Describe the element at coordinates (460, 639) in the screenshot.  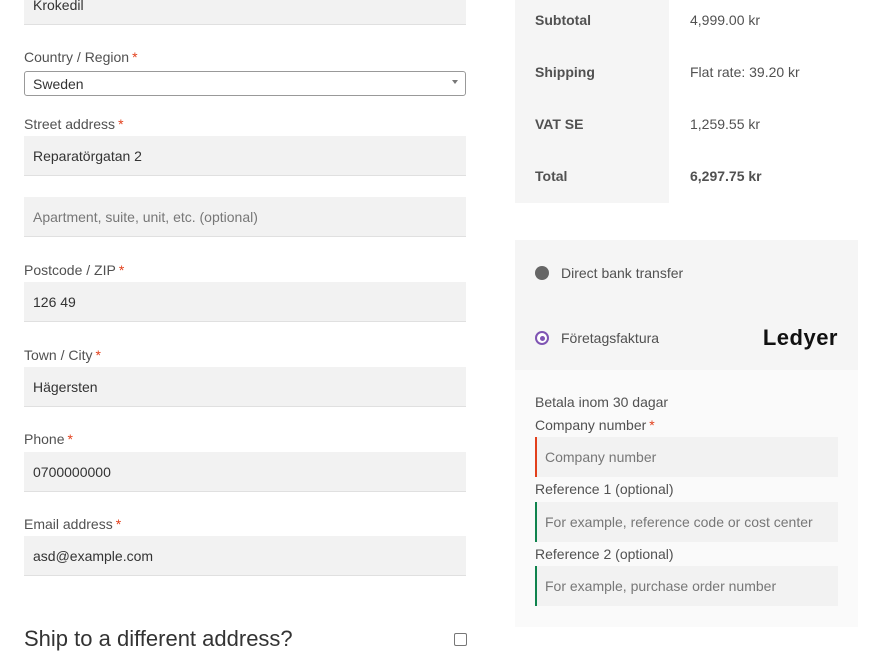
I see `ship-different-checkbox` at that location.